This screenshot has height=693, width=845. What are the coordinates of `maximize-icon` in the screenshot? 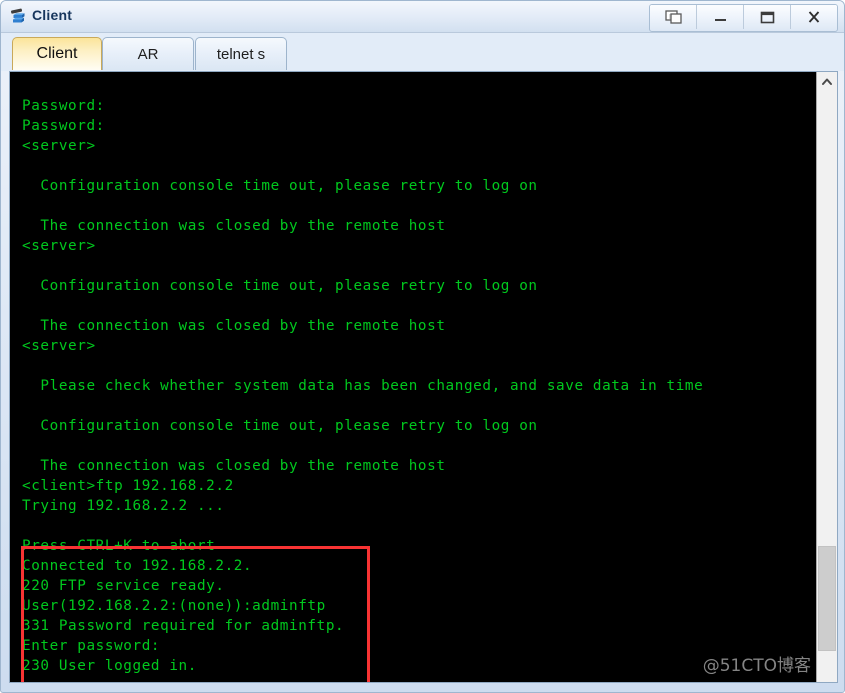 It's located at (767, 17).